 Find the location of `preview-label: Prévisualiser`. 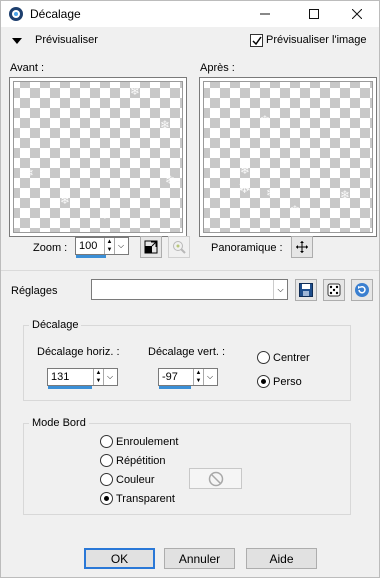

preview-label: Prévisualiser is located at coordinates (66, 40).